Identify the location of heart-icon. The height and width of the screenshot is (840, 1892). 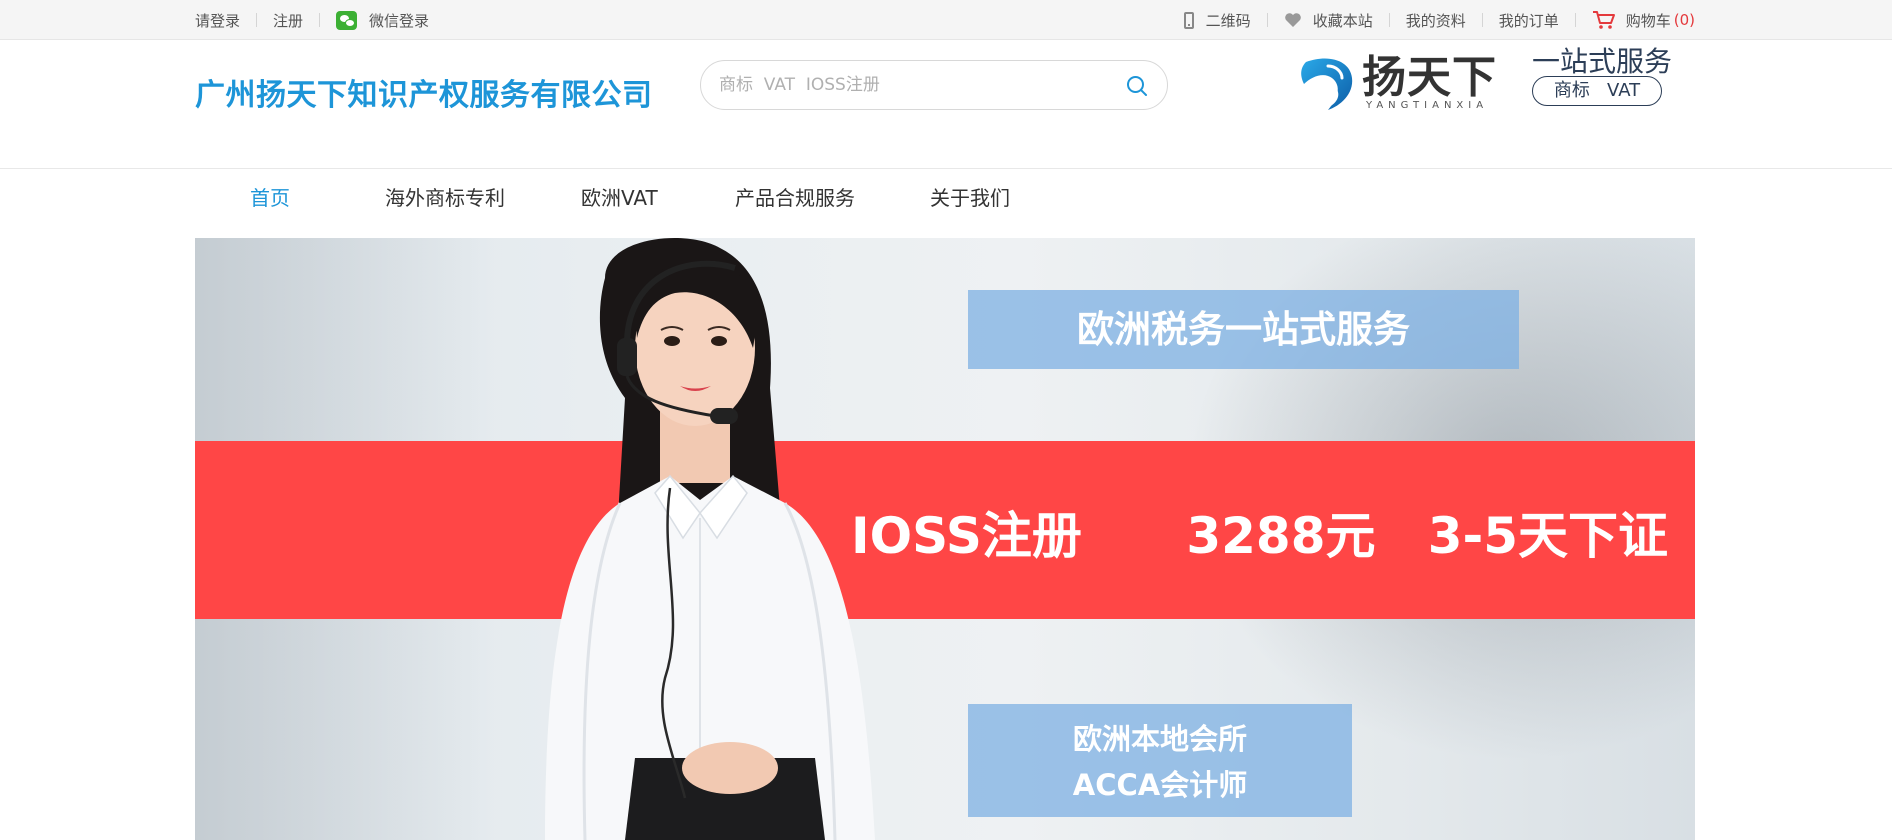
(1292, 20).